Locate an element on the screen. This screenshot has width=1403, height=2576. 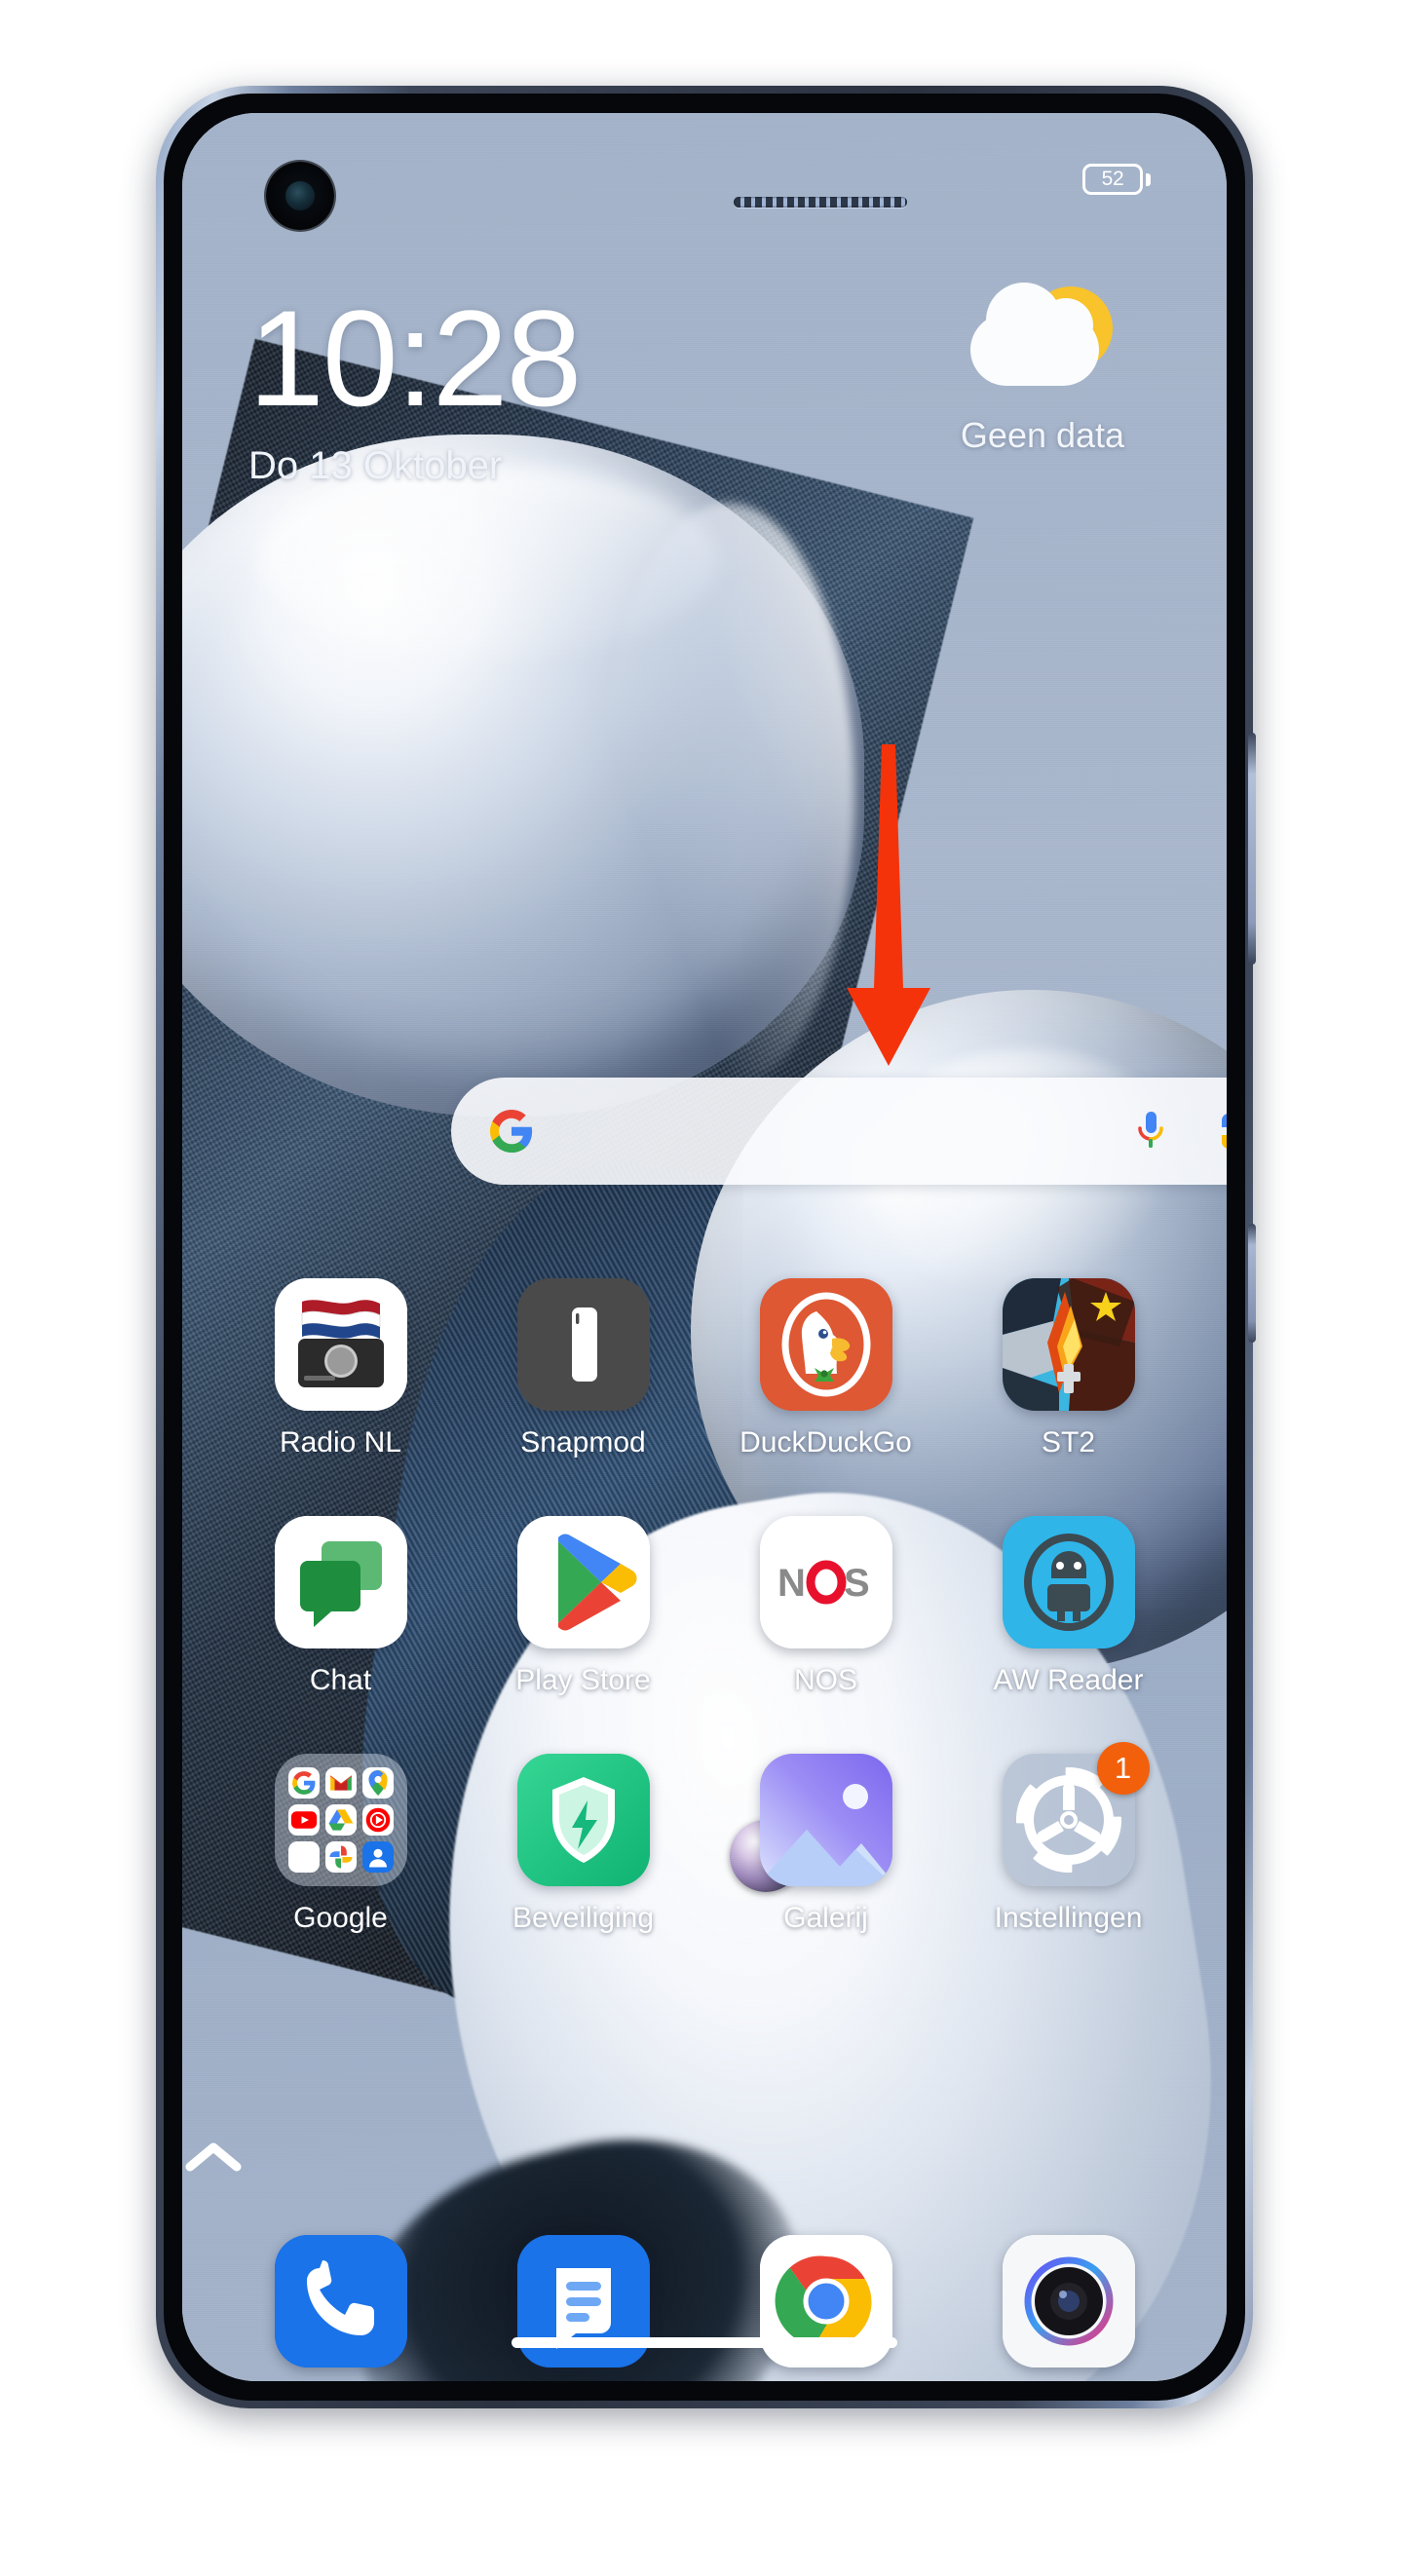
status-bar: 52 is located at coordinates (704, 171).